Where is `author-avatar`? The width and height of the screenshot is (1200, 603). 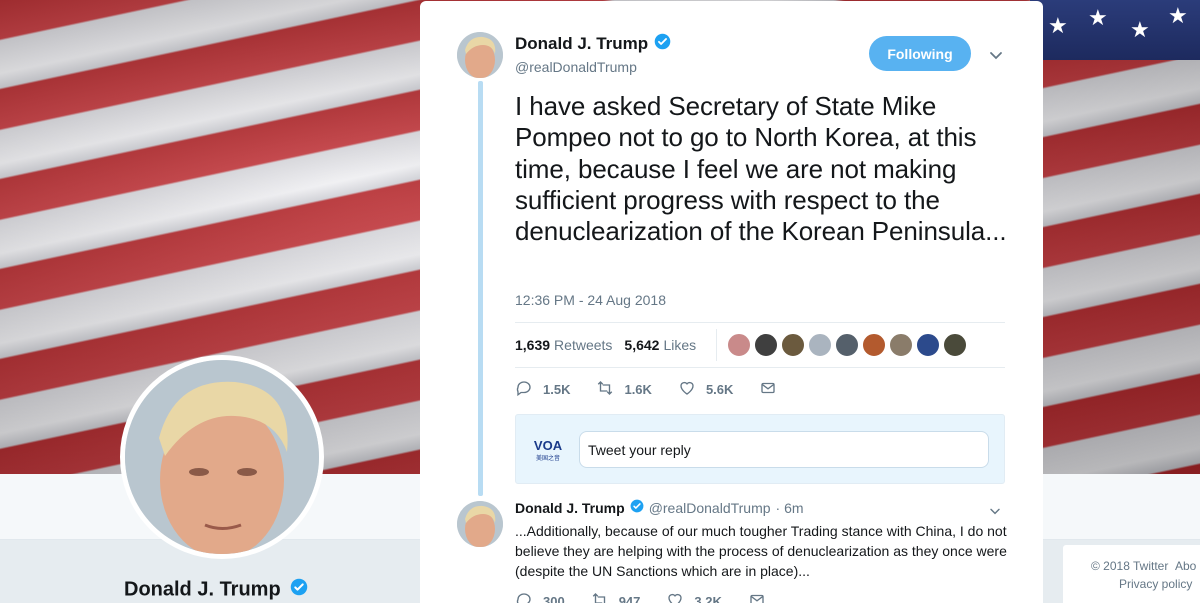
author-avatar is located at coordinates (480, 55).